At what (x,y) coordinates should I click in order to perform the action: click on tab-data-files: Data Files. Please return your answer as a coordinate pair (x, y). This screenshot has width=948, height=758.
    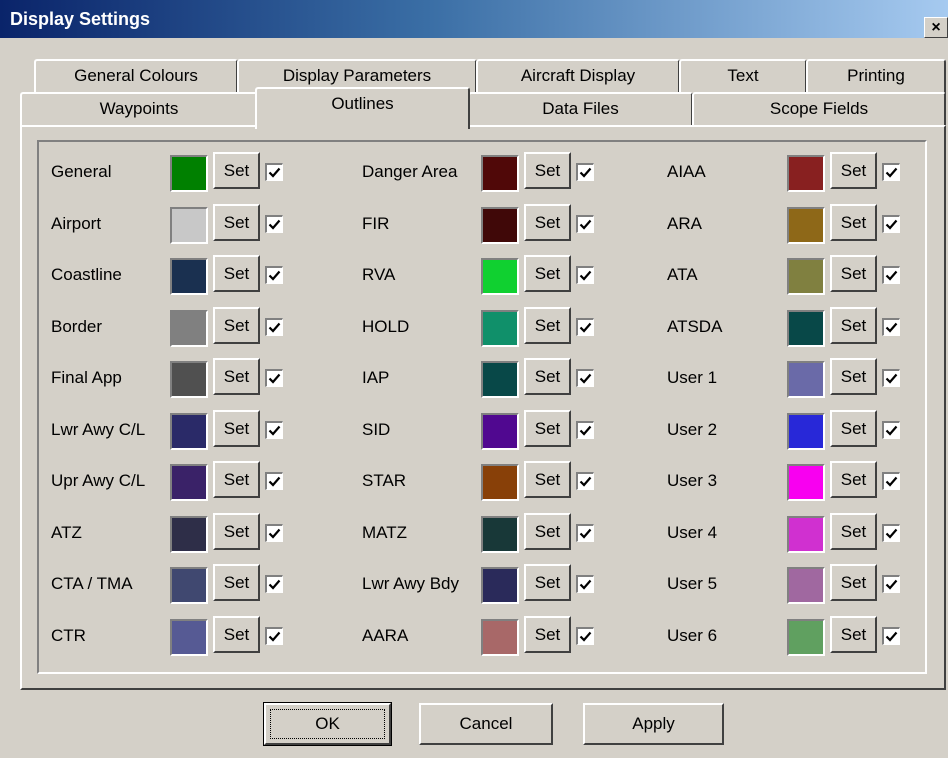
    Looking at the image, I should click on (580, 109).